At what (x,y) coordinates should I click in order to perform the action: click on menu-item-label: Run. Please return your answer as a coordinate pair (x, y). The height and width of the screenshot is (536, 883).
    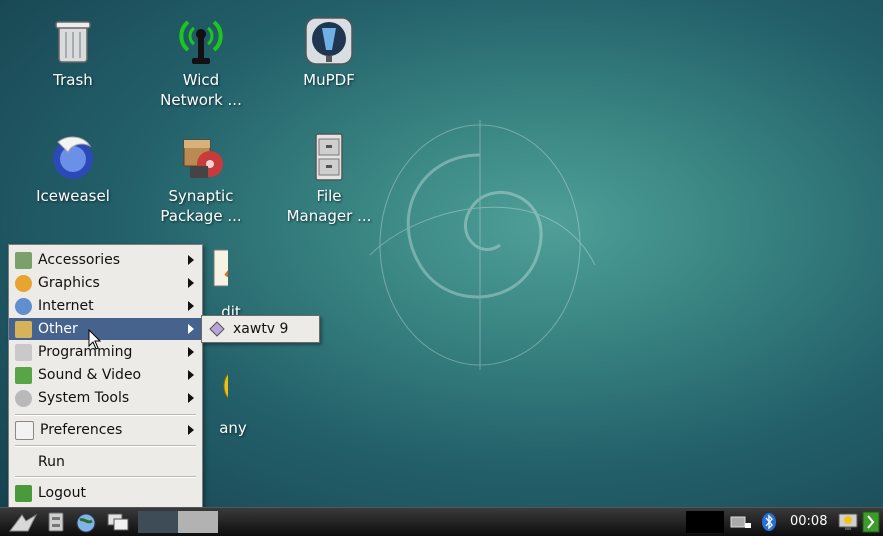
    Looking at the image, I should click on (51, 462).